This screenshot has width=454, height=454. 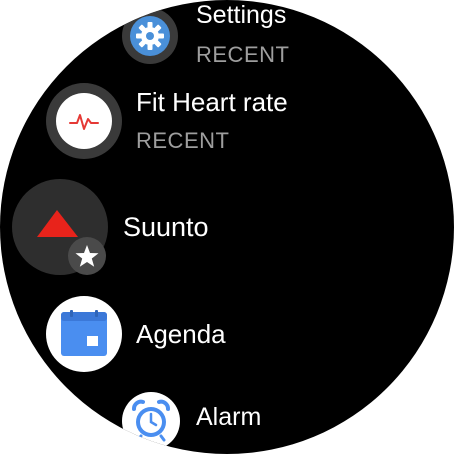 I want to click on heart-rate-icon, so click(x=84, y=121).